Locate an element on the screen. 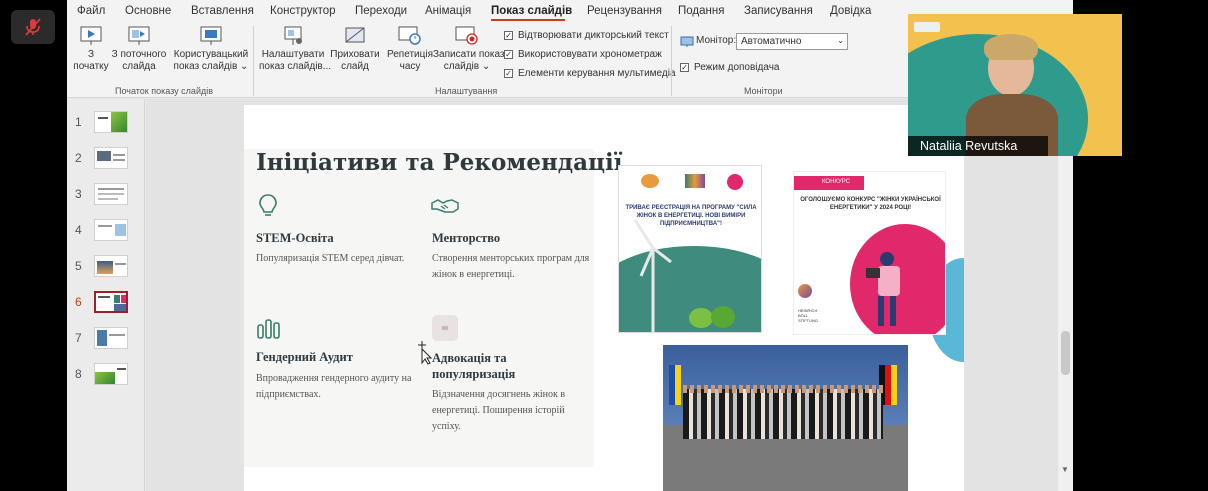  tab-design: Конструктор is located at coordinates (303, 11).